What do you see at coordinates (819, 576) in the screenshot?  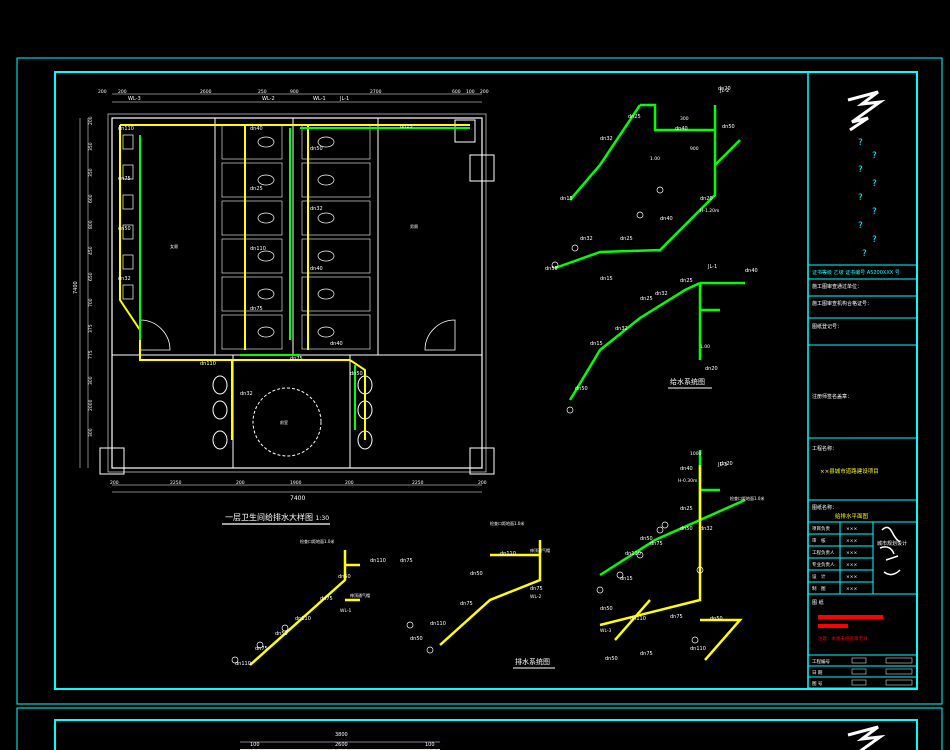 I see `tb-row-label: 设 计` at bounding box center [819, 576].